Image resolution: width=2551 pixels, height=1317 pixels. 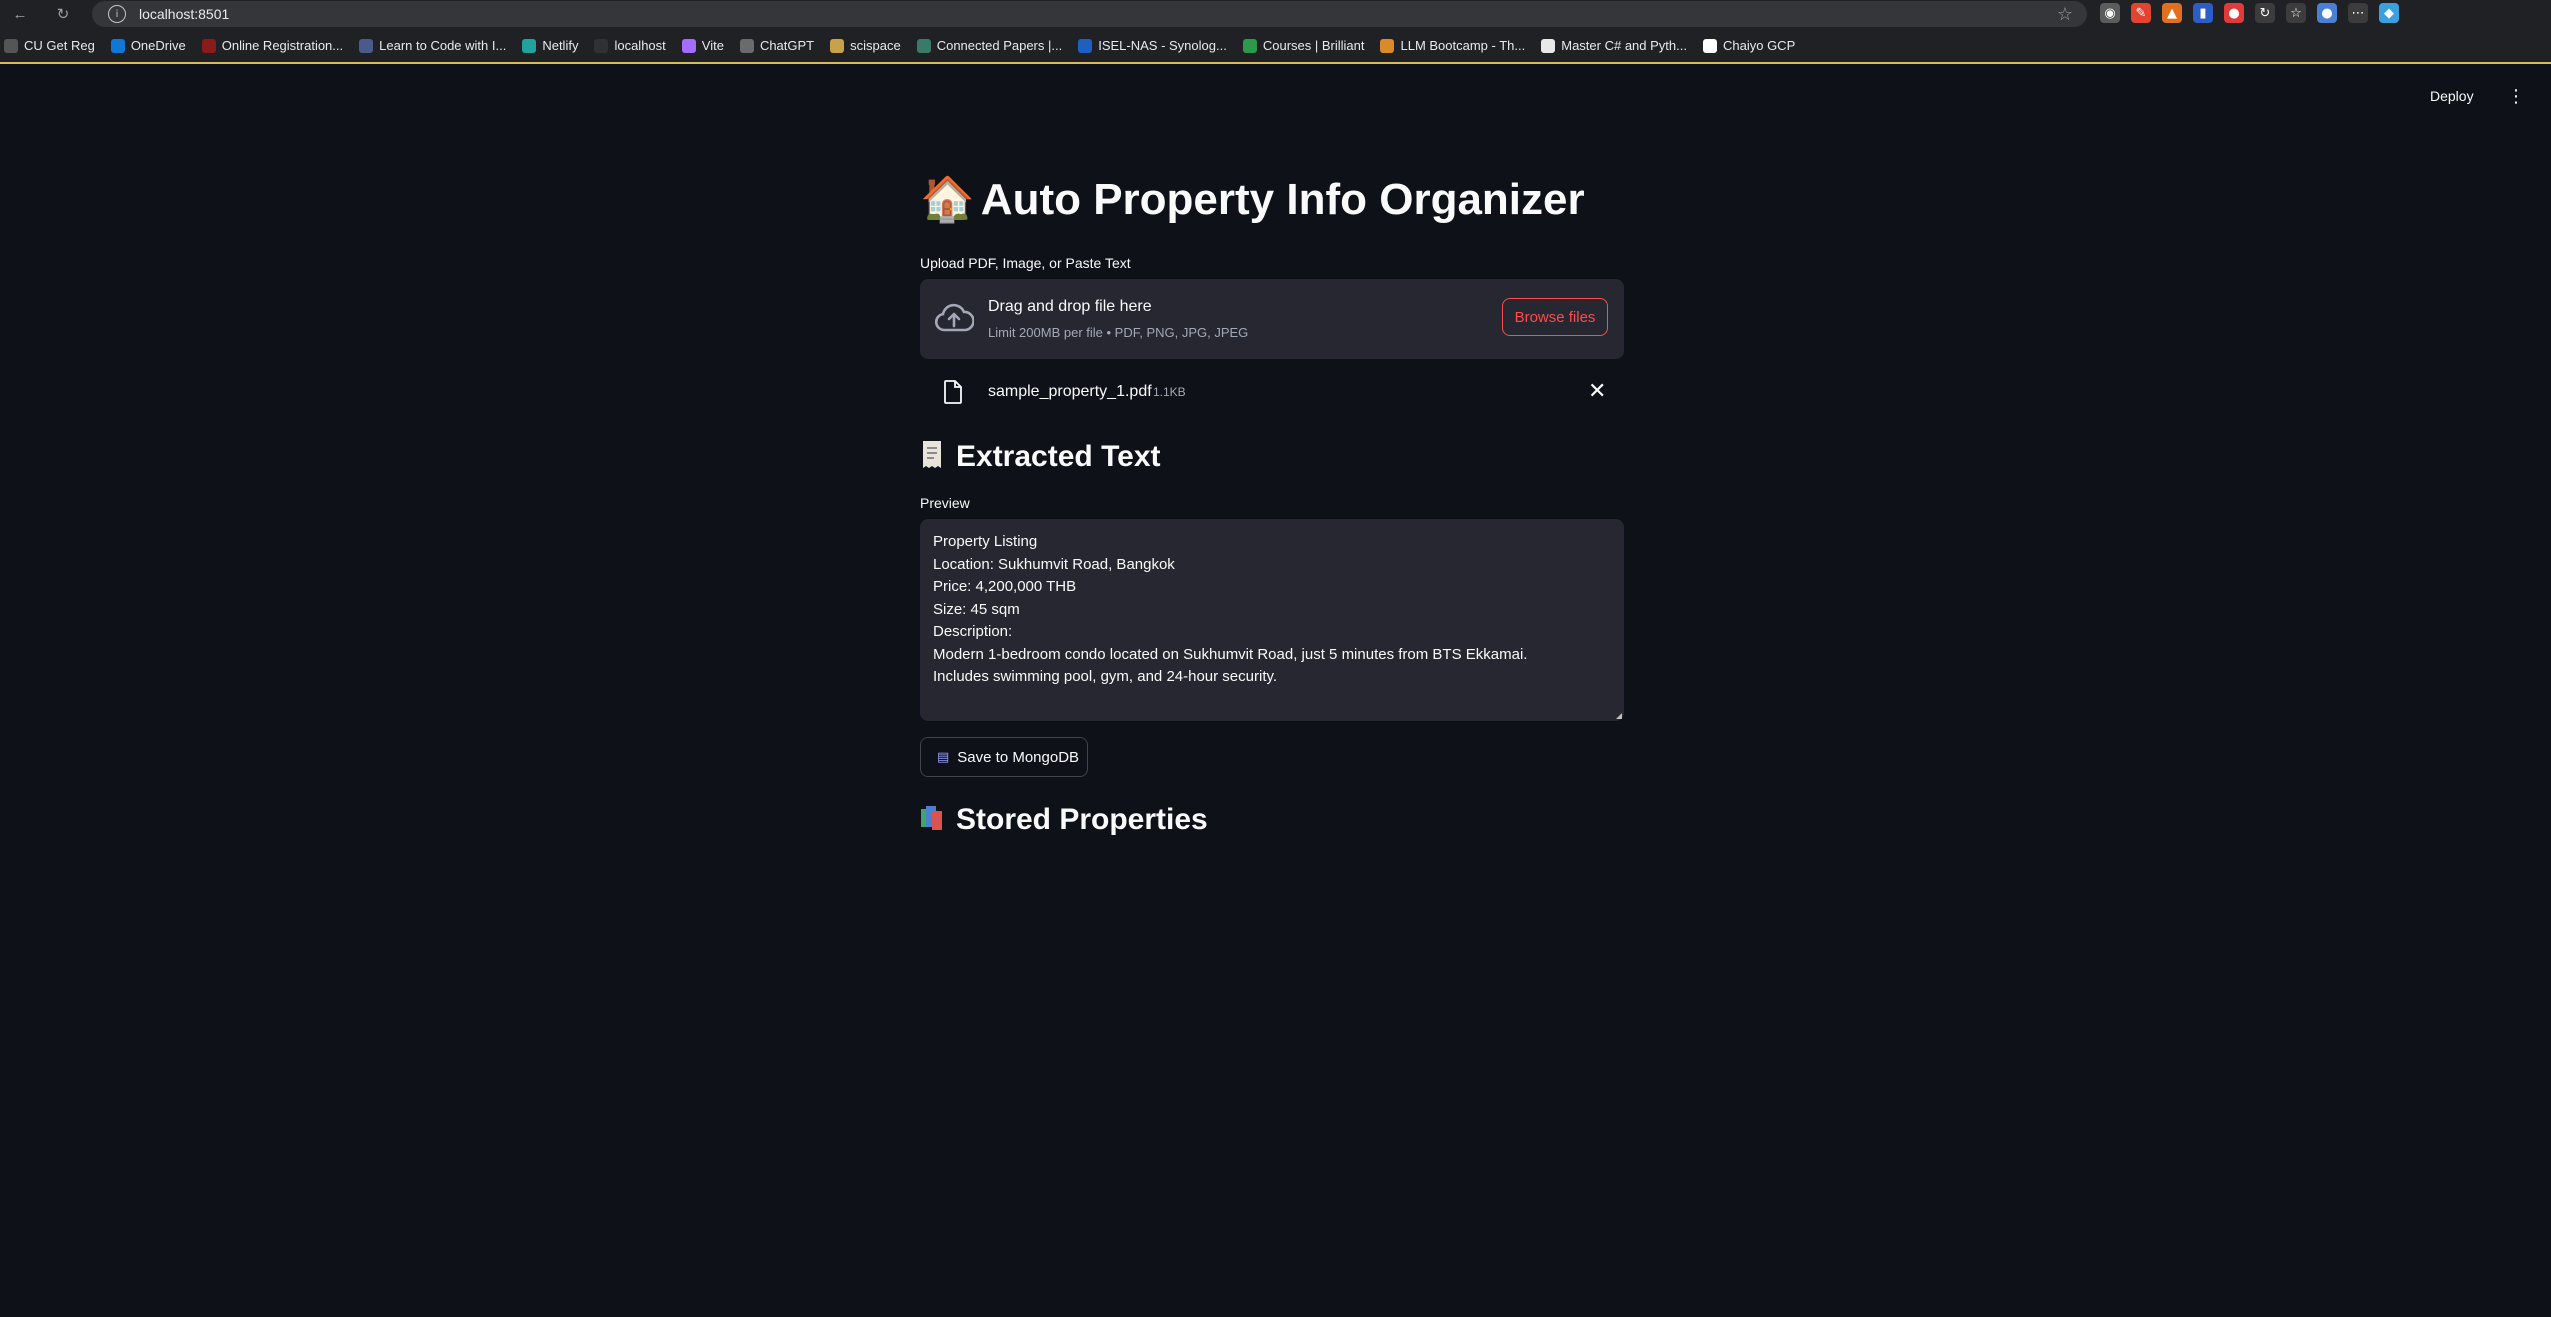 What do you see at coordinates (158, 45) in the screenshot?
I see `bookmark-label: OneDrive` at bounding box center [158, 45].